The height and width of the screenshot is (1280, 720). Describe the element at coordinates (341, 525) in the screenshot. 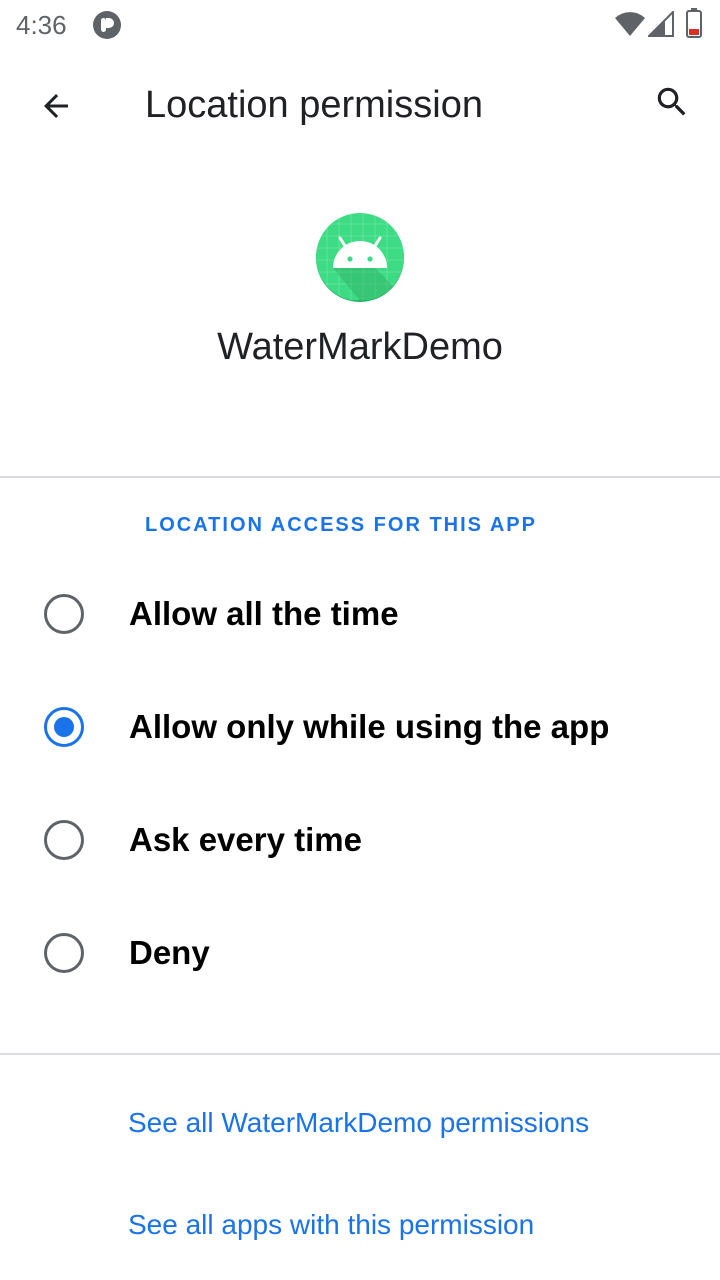

I see `section-header: LOCATION ACCESS FOR THIS APP` at that location.